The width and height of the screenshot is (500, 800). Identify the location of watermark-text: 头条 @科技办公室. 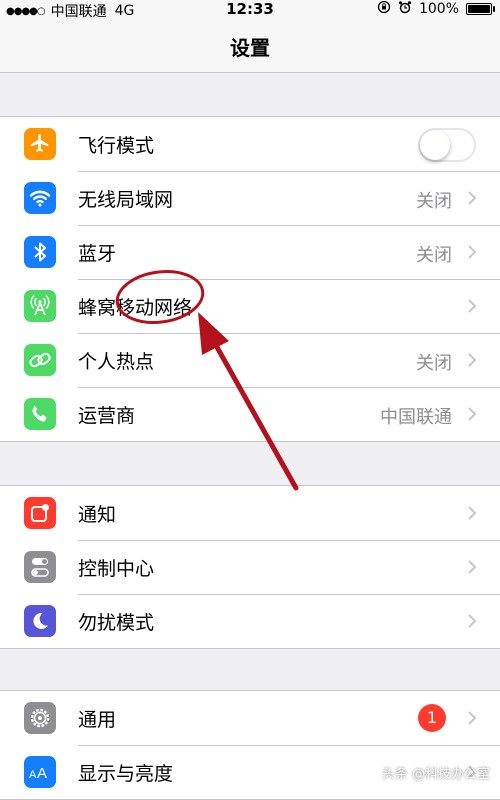
(435, 774).